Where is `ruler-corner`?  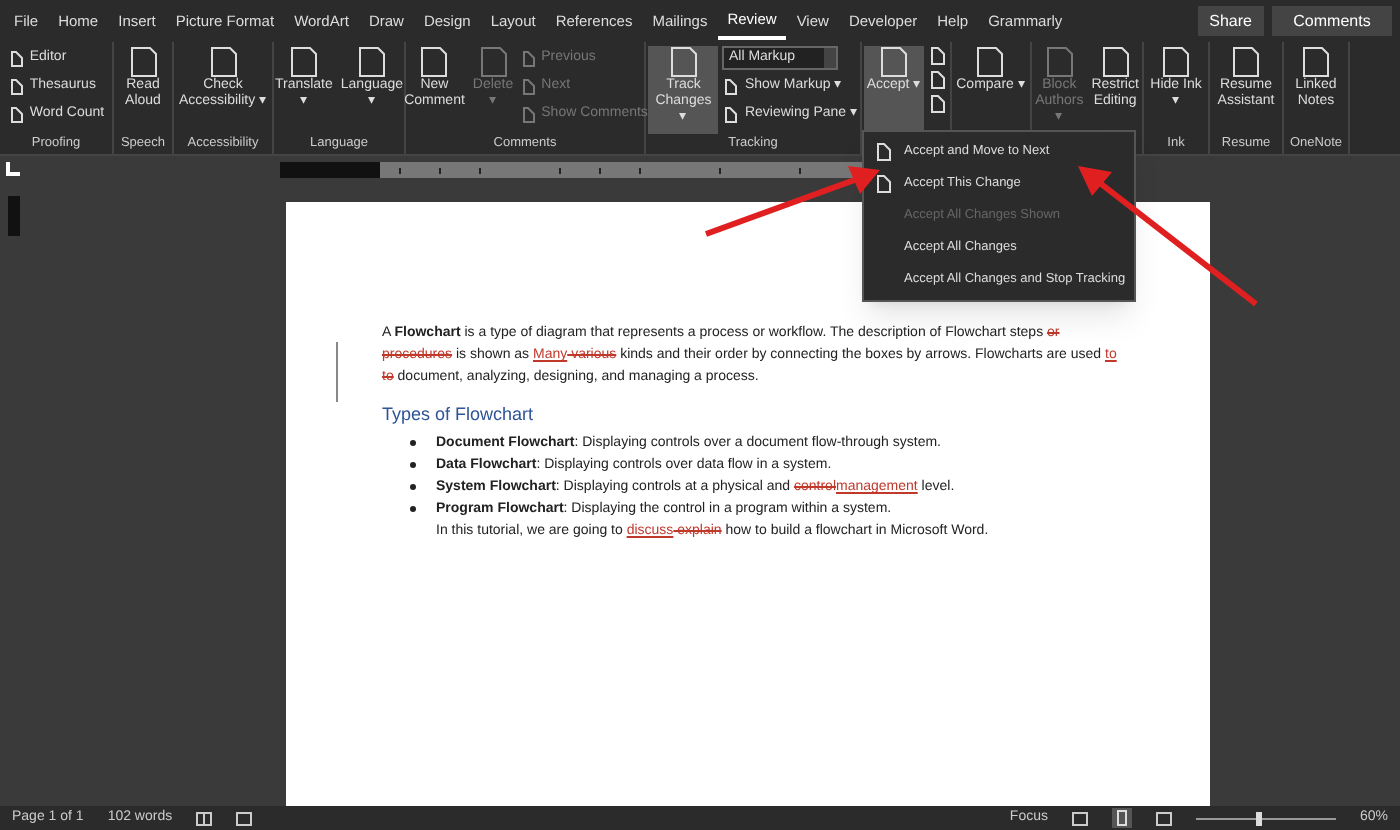 ruler-corner is located at coordinates (13, 169).